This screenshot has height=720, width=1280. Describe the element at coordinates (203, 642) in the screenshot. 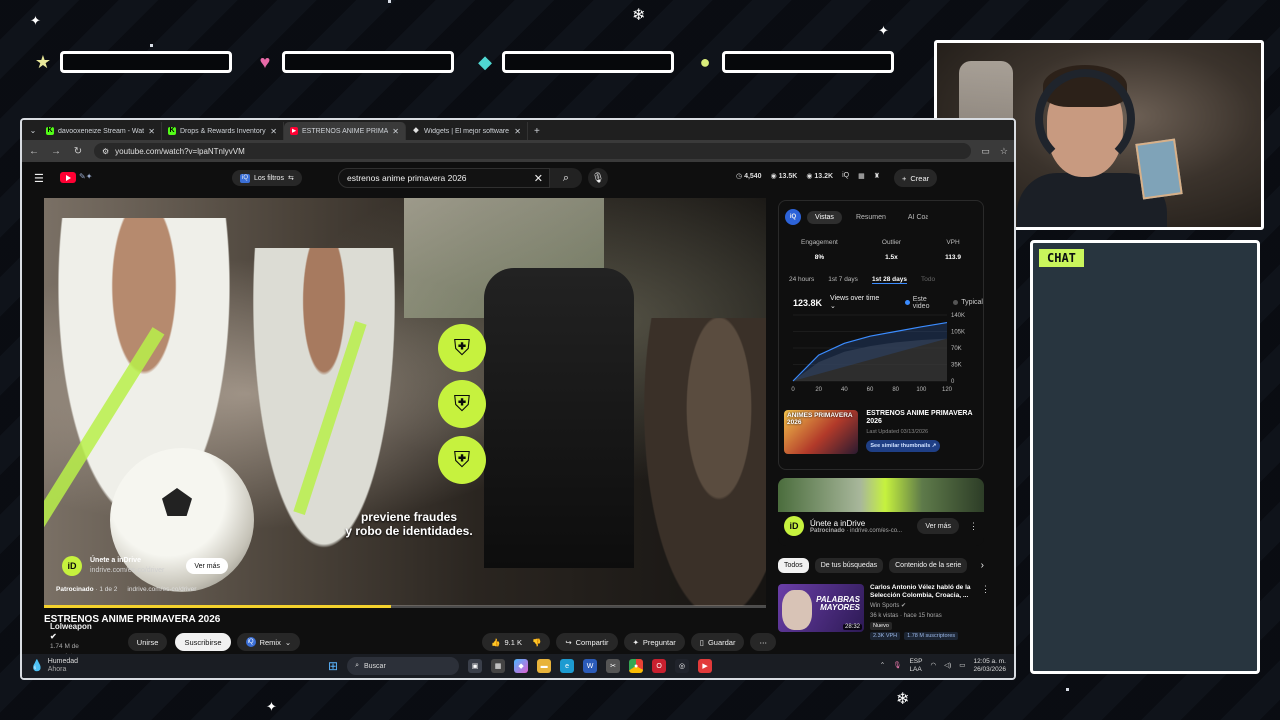

I see `subscribe-button: Suscribirse` at that location.